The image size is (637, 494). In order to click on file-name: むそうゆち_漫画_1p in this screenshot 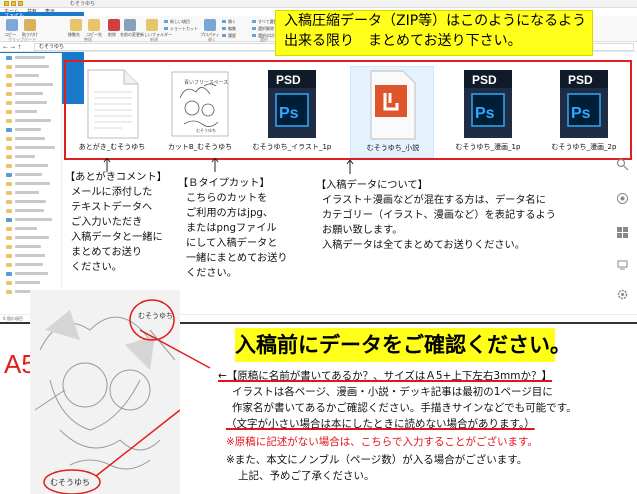, I will do `click(488, 147)`.